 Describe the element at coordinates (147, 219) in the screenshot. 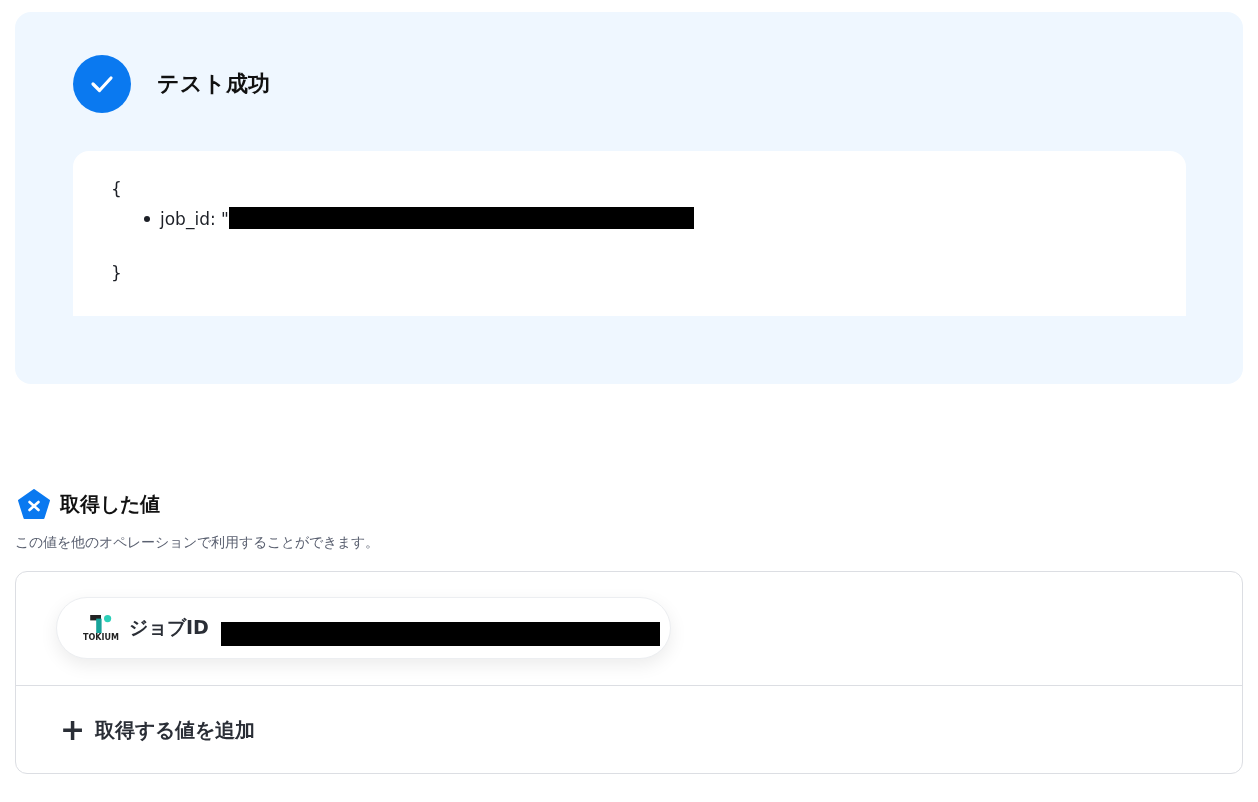

I see `bullet-icon` at that location.